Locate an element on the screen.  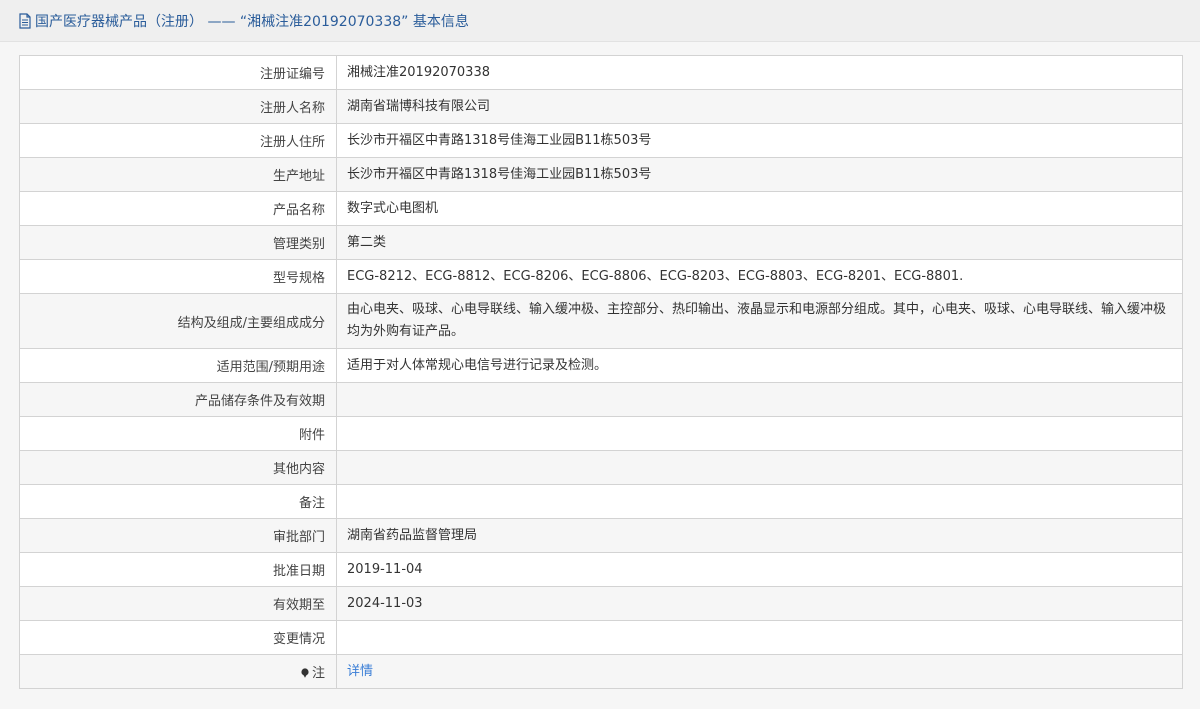
table-row: 注册人名称 湖南省瑞博科技有限公司 is located at coordinates (601, 106).